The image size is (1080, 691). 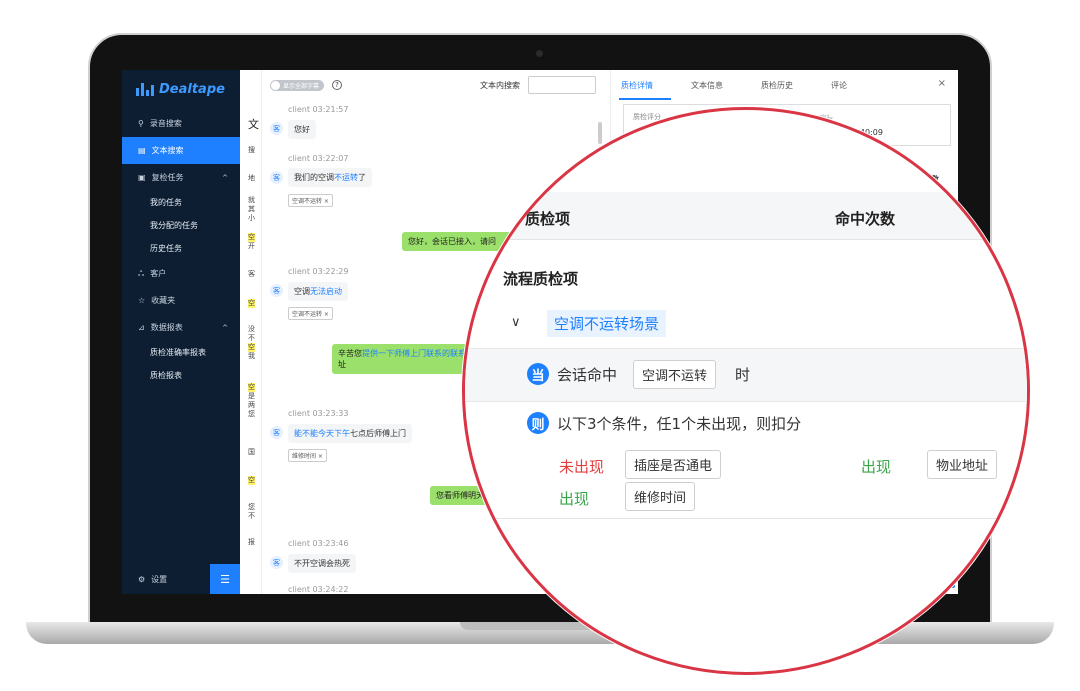 I want to click on sidebar-item-review-tasks: ▣ 复检任务 ^, so click(x=181, y=177).